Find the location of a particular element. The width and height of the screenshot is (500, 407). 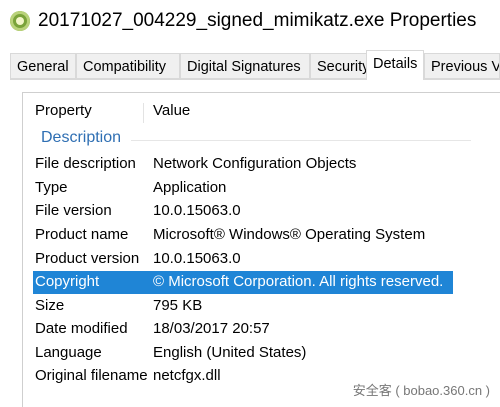

row-value: 795 KB is located at coordinates (178, 305).